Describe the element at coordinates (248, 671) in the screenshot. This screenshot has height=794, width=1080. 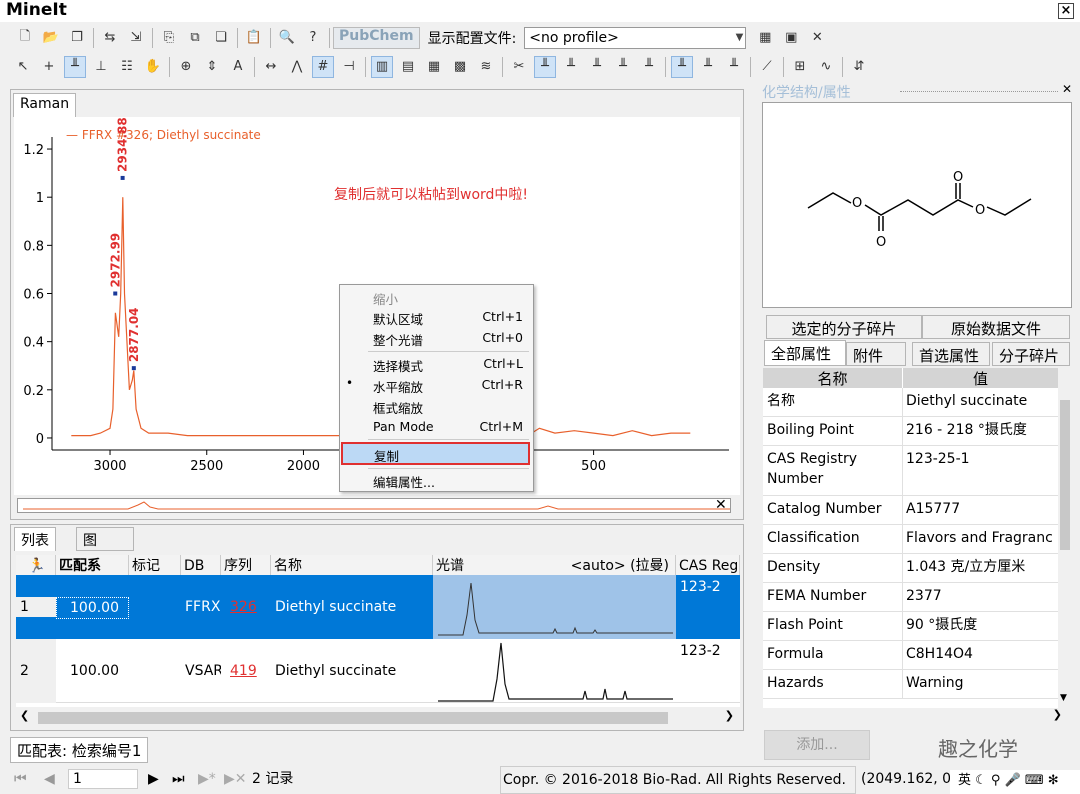
I see `seq-link: 419` at that location.